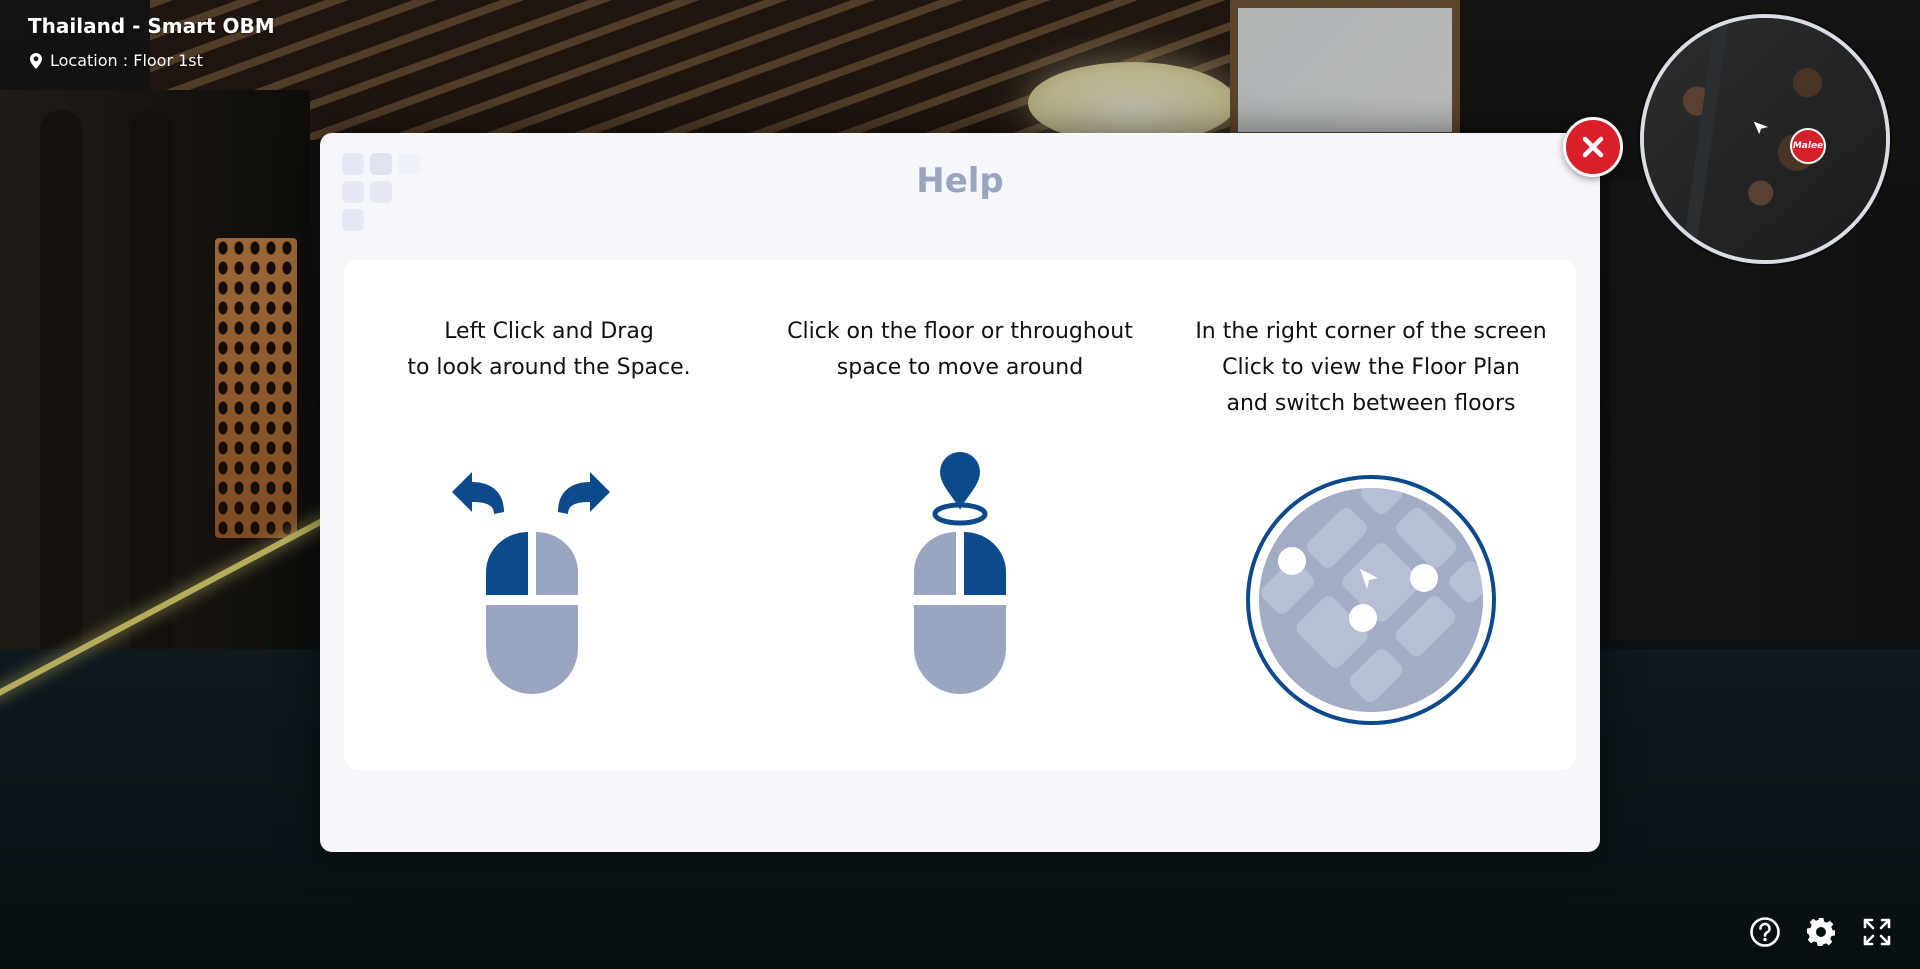 This screenshot has height=969, width=1920. Describe the element at coordinates (1371, 598) in the screenshot. I see `floor-plan-map-icon` at that location.